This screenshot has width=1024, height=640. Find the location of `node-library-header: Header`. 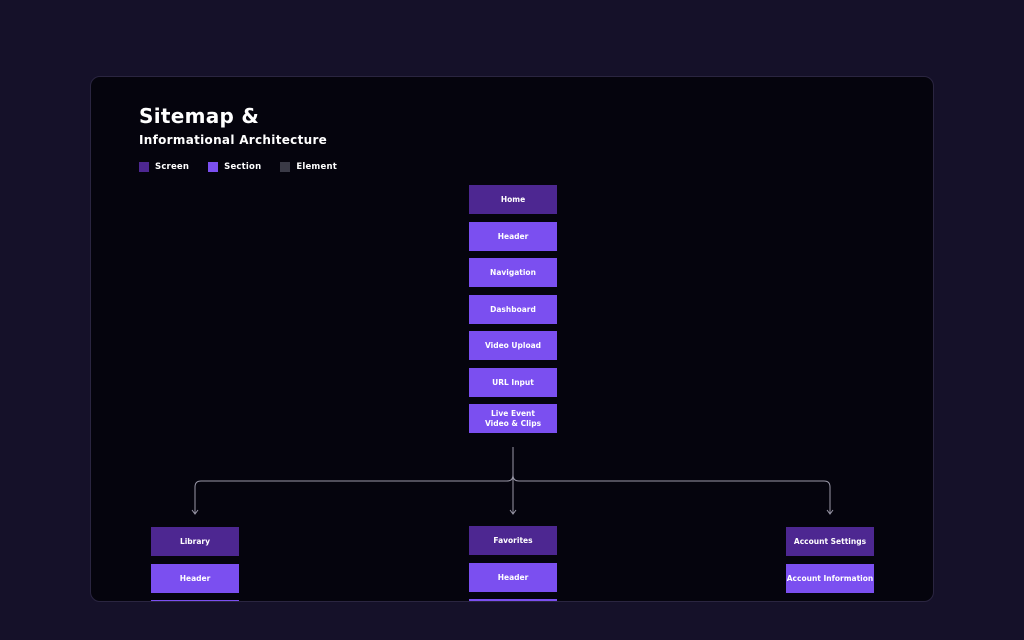

node-library-header: Header is located at coordinates (195, 578).